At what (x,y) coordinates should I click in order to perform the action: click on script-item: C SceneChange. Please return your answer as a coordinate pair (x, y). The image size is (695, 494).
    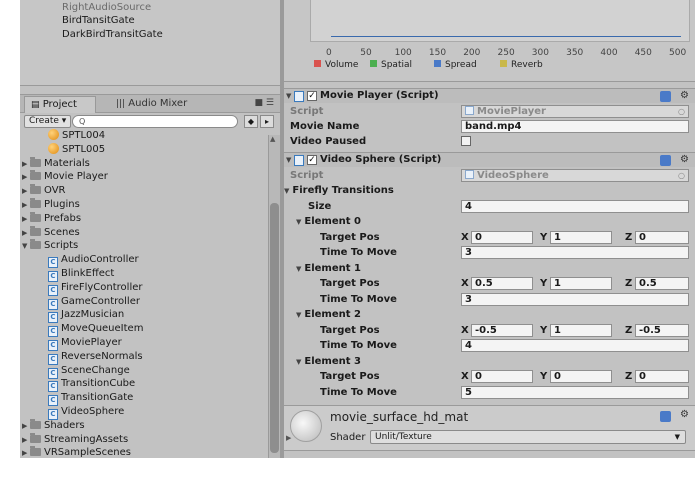
    Looking at the image, I should click on (89, 371).